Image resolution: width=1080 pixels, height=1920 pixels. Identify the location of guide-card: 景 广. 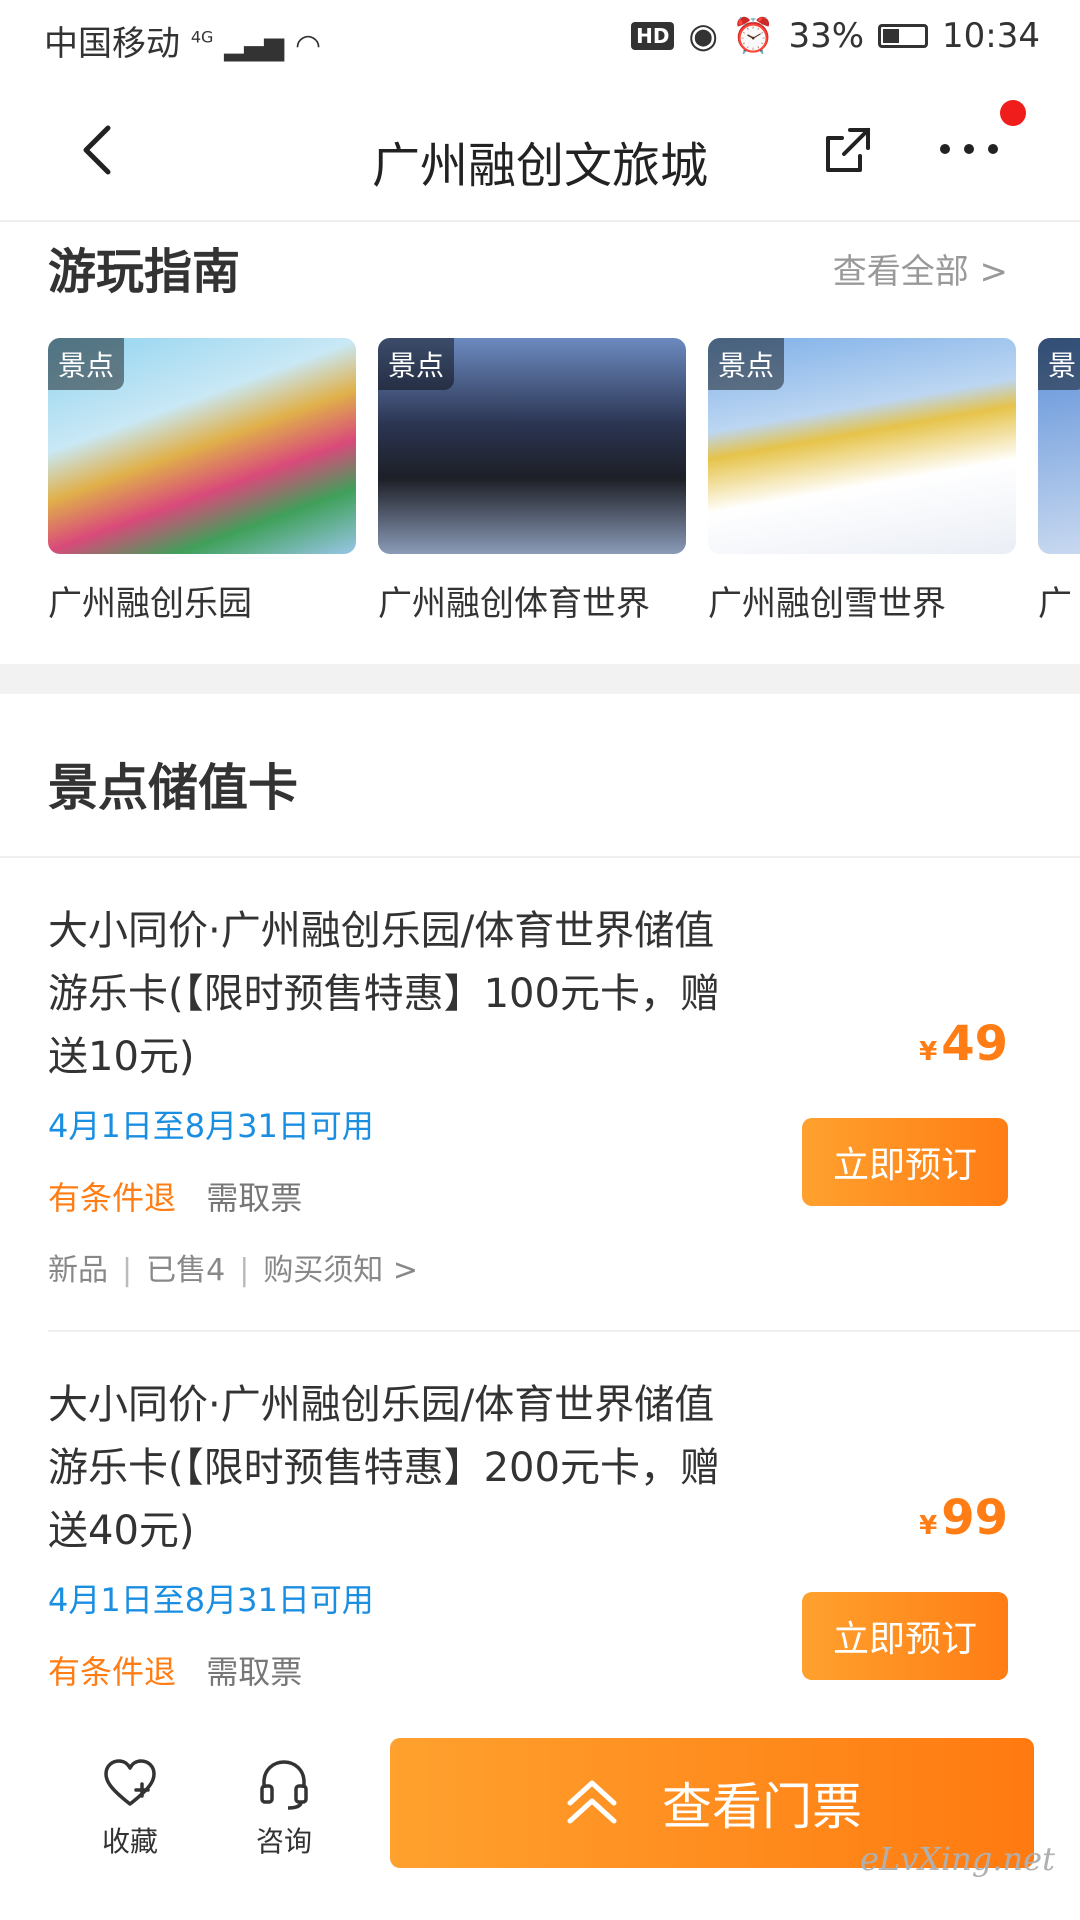
(1059, 481).